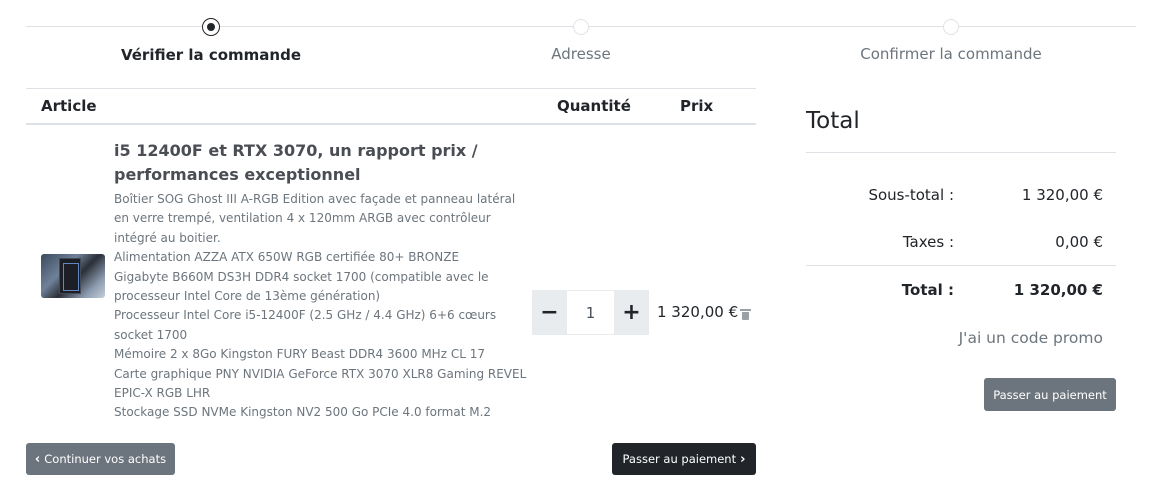 Image resolution: width=1161 pixels, height=502 pixels. What do you see at coordinates (211, 40) in the screenshot?
I see `step-verify-order: Vérifier la commande` at bounding box center [211, 40].